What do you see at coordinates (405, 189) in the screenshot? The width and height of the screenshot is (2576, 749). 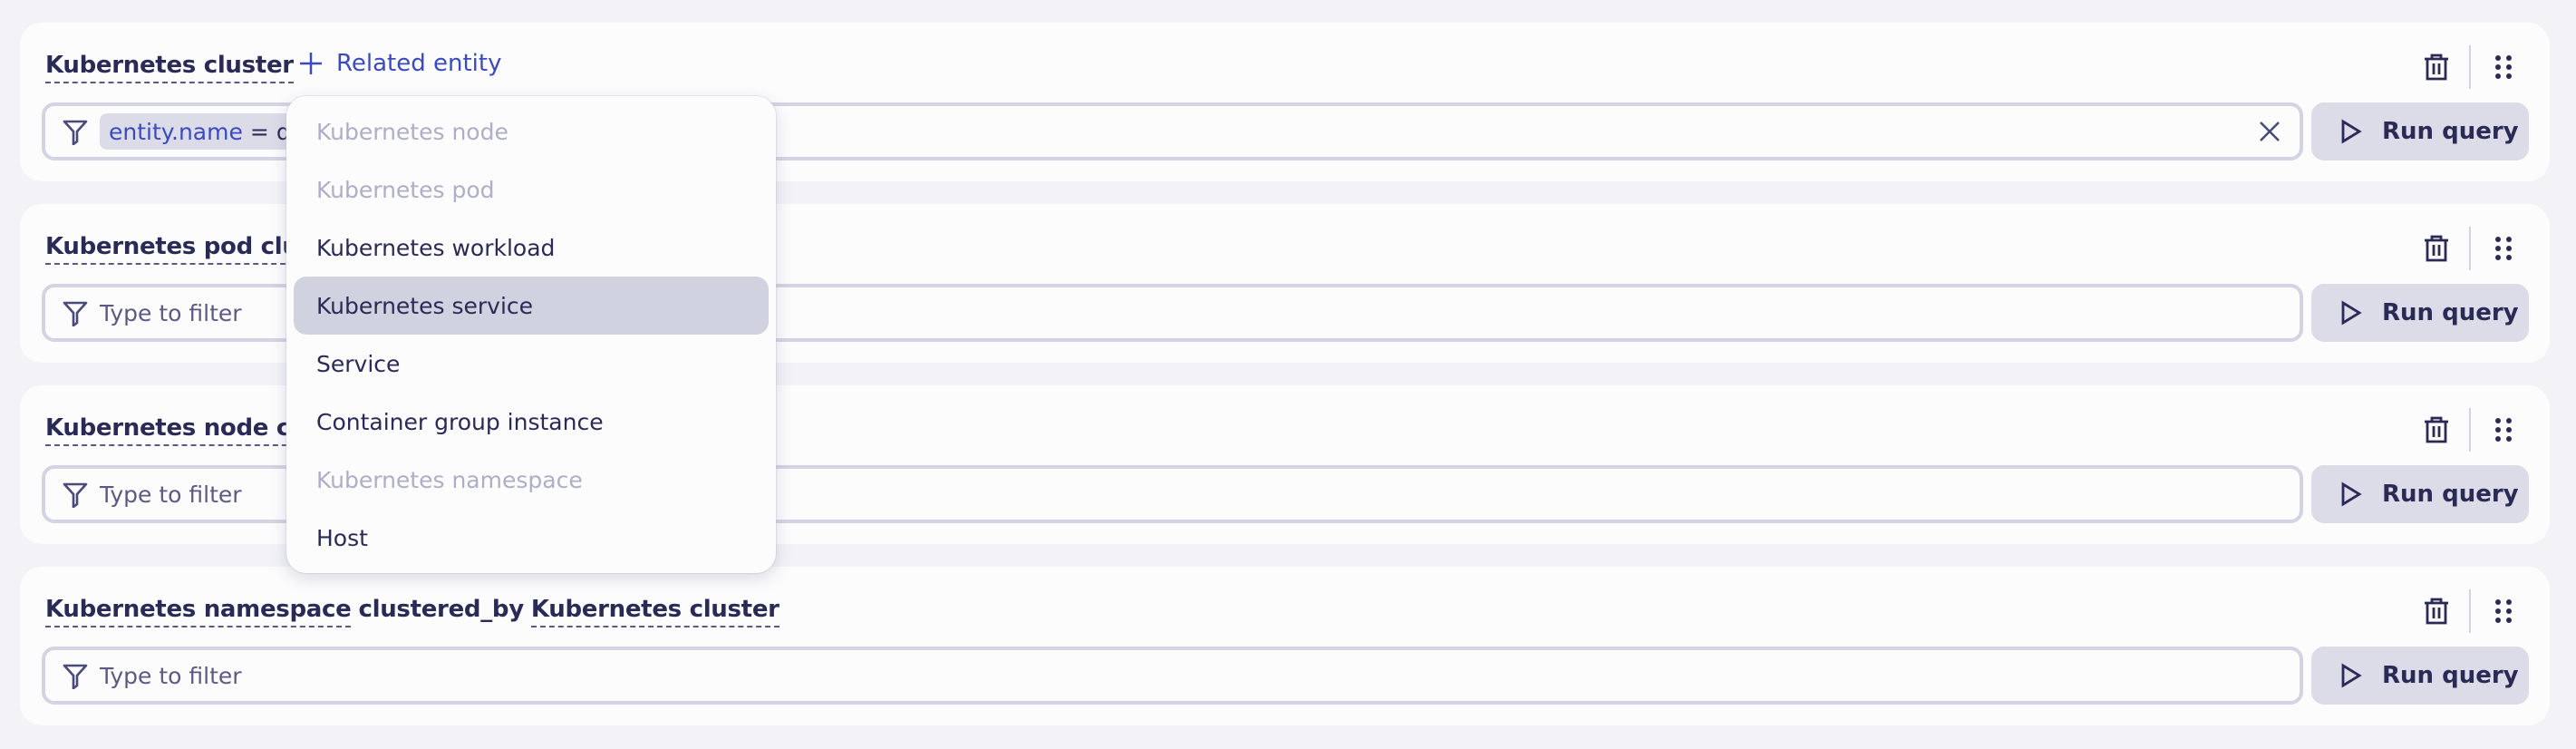 I see `dropdown-item-kubernetes-pod: Kubernetes pod` at bounding box center [405, 189].